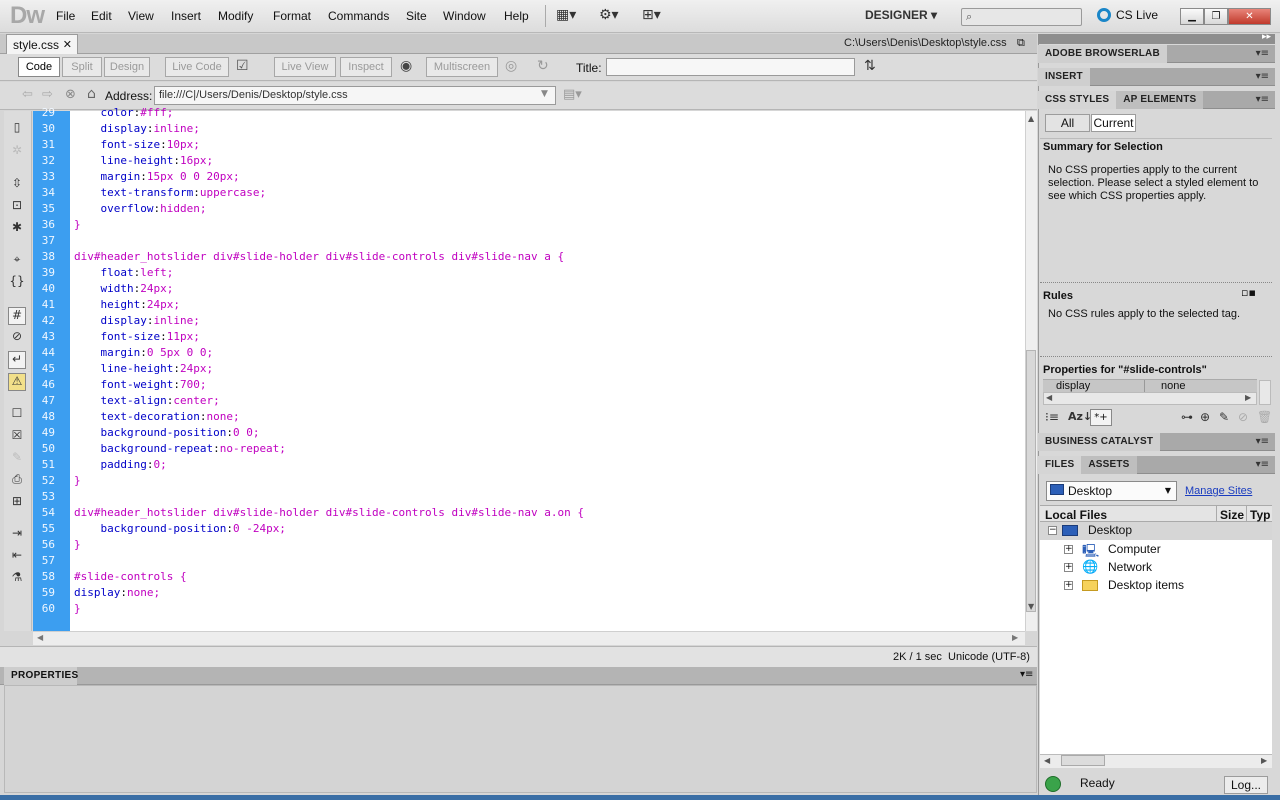  I want to click on tree-row-desktop-items: + Desktop items, so click(1156, 585).